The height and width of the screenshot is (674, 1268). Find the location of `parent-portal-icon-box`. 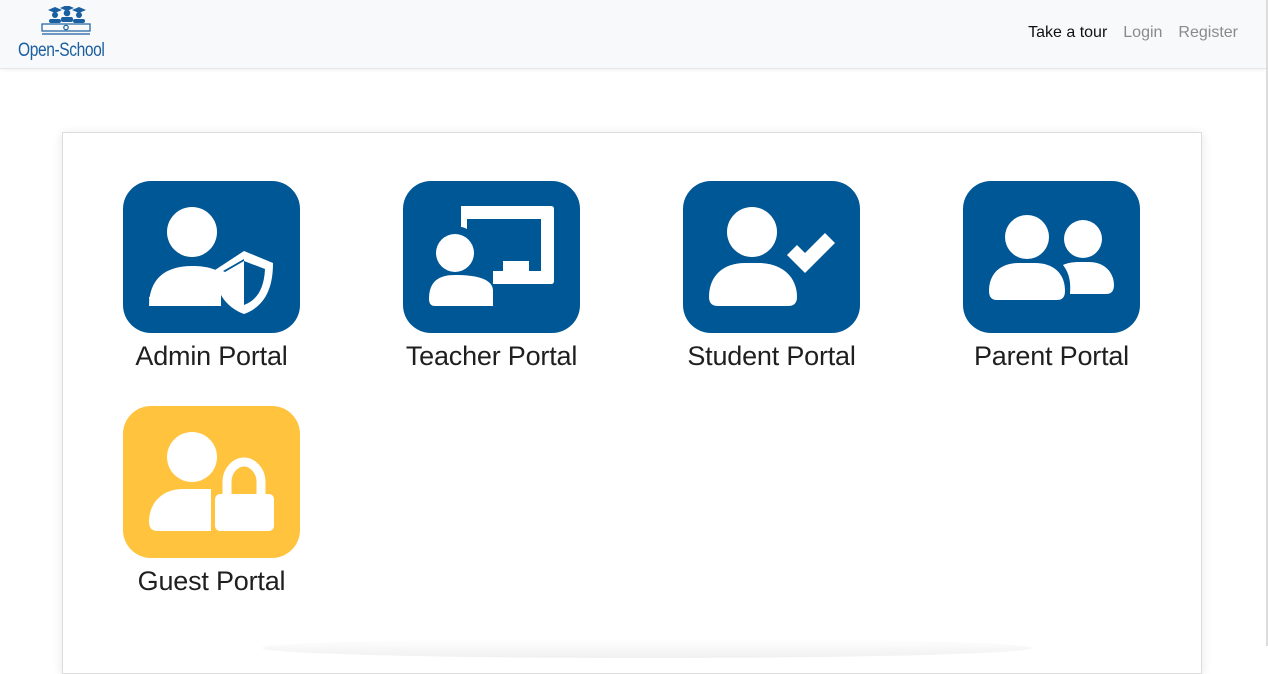

parent-portal-icon-box is located at coordinates (1051, 257).